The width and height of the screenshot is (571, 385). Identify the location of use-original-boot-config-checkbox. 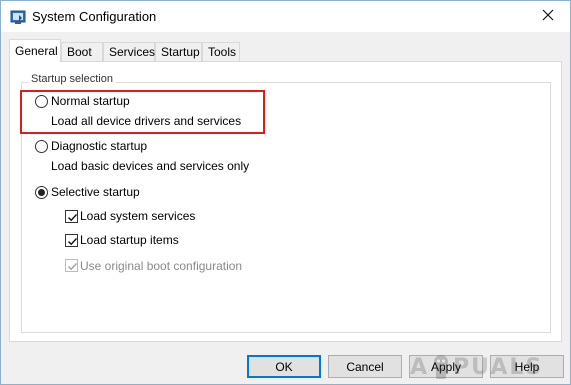
(71, 265).